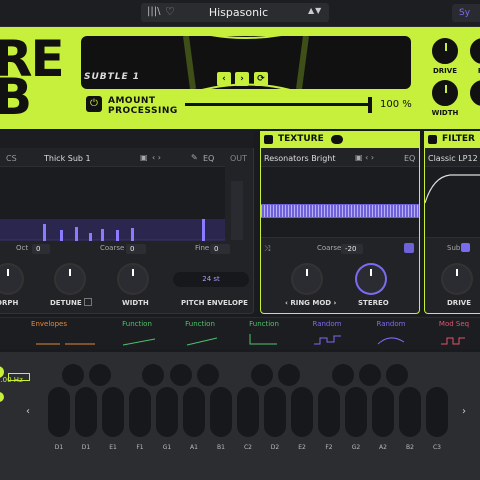 The image size is (480, 480). Describe the element at coordinates (237, 210) in the screenshot. I see `osc-out-meter` at that location.